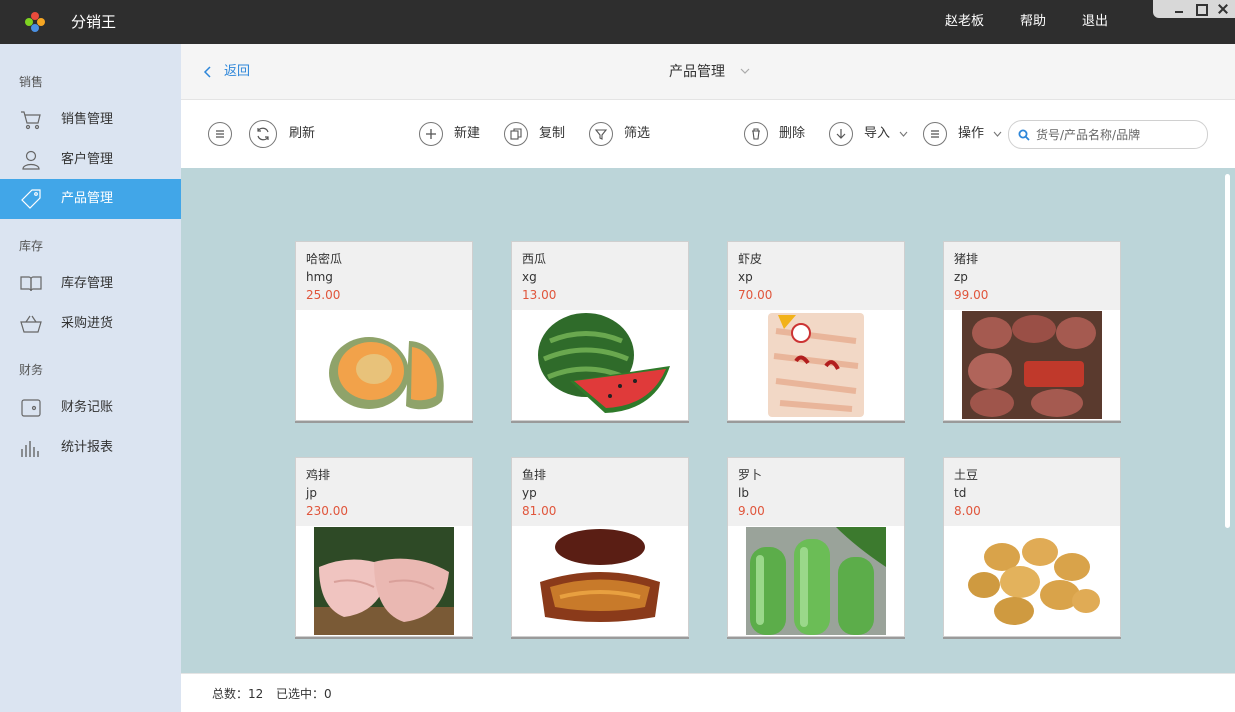 The width and height of the screenshot is (1235, 712). Describe the element at coordinates (534, 475) in the screenshot. I see `product-name: 鱼排` at that location.